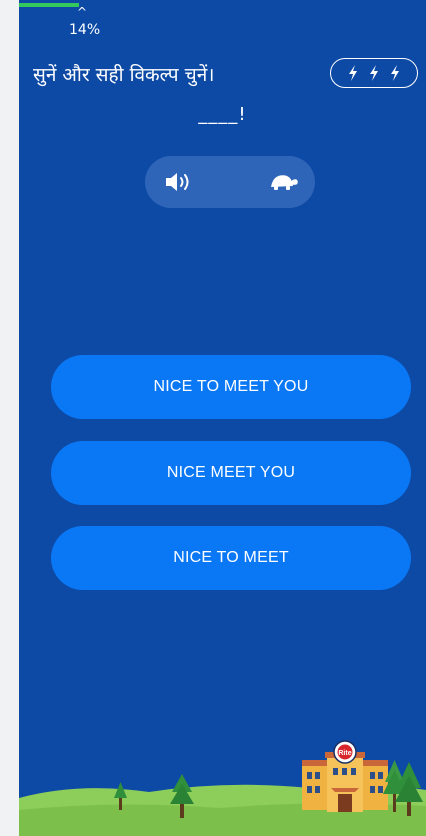  I want to click on audio-controls, so click(230, 182).